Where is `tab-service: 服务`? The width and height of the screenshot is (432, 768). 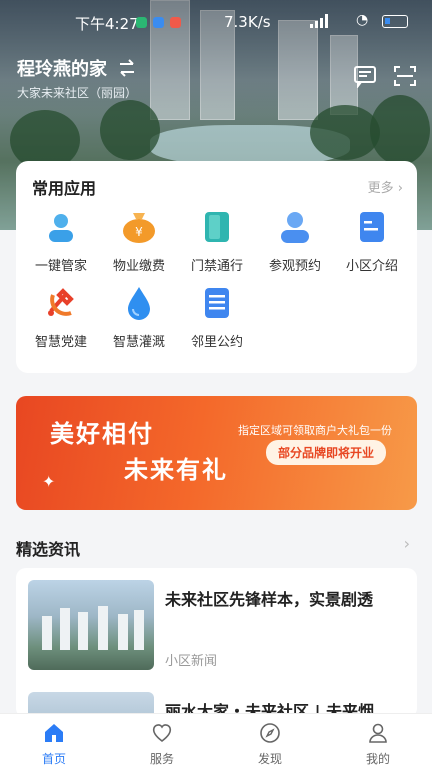 tab-service: 服务 is located at coordinates (162, 741).